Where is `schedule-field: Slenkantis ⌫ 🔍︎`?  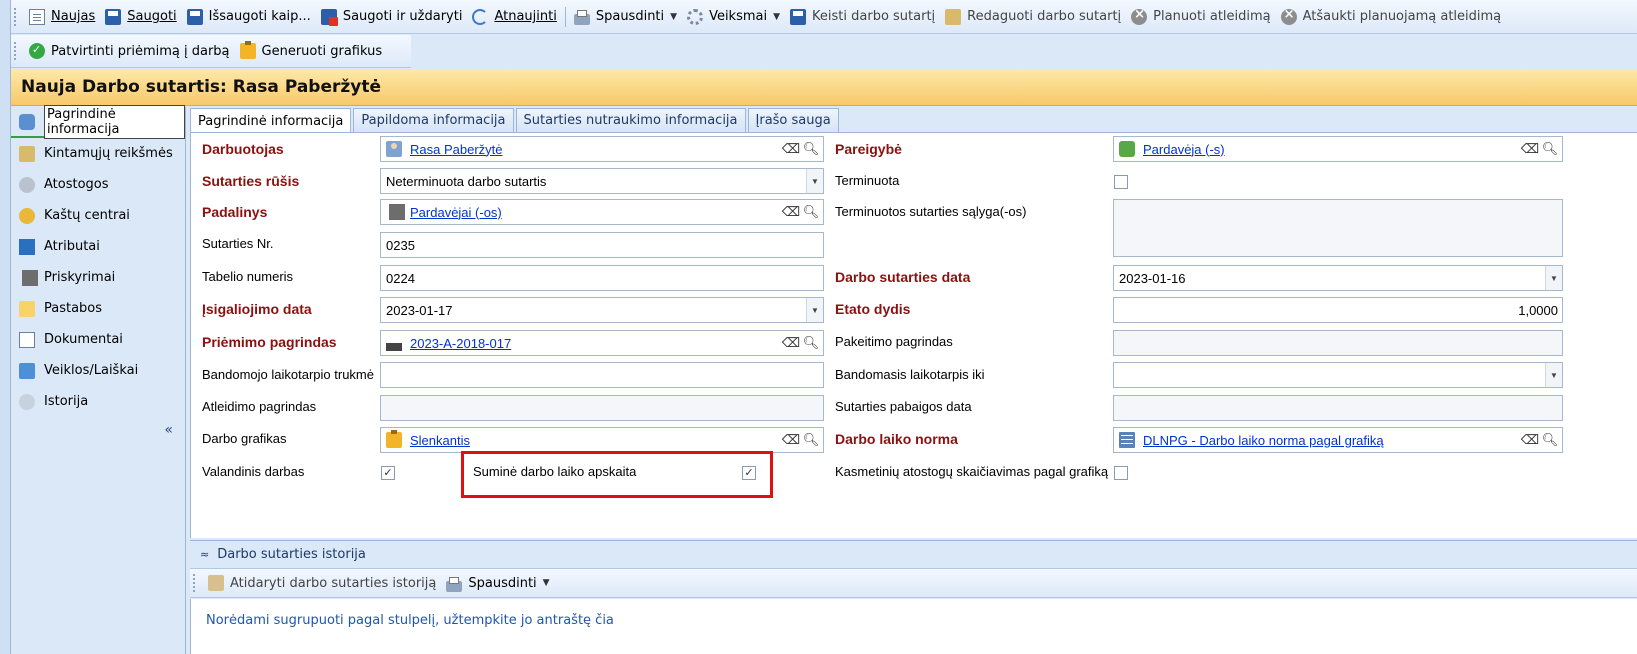 schedule-field: Slenkantis ⌫ 🔍︎ is located at coordinates (602, 440).